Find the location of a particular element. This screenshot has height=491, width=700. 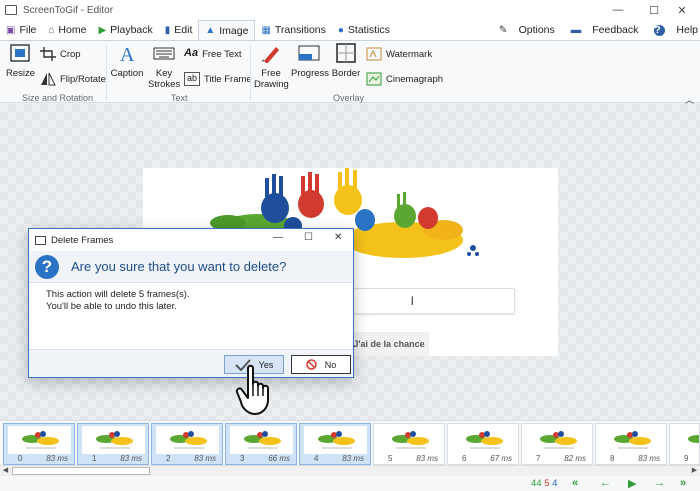

frame-delay: 82 ms is located at coordinates (575, 458).